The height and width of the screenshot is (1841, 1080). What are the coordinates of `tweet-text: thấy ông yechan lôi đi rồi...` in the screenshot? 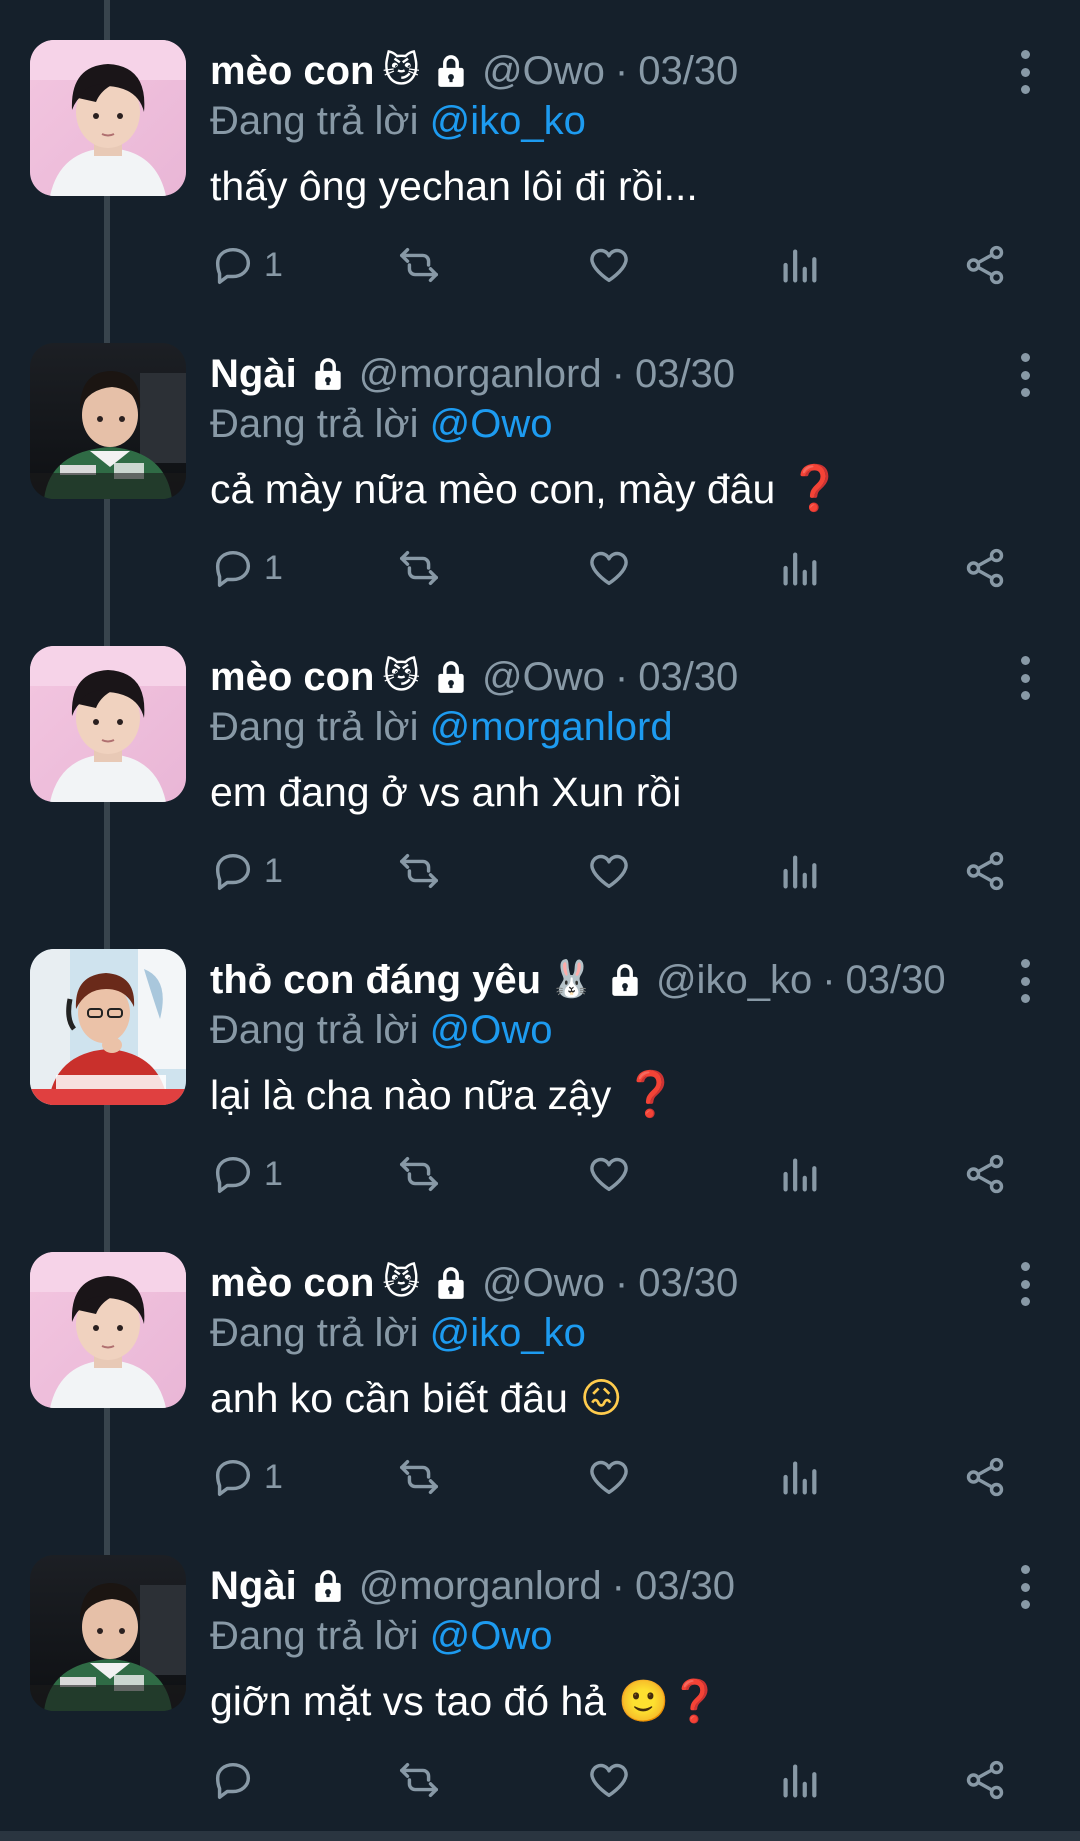 It's located at (454, 186).